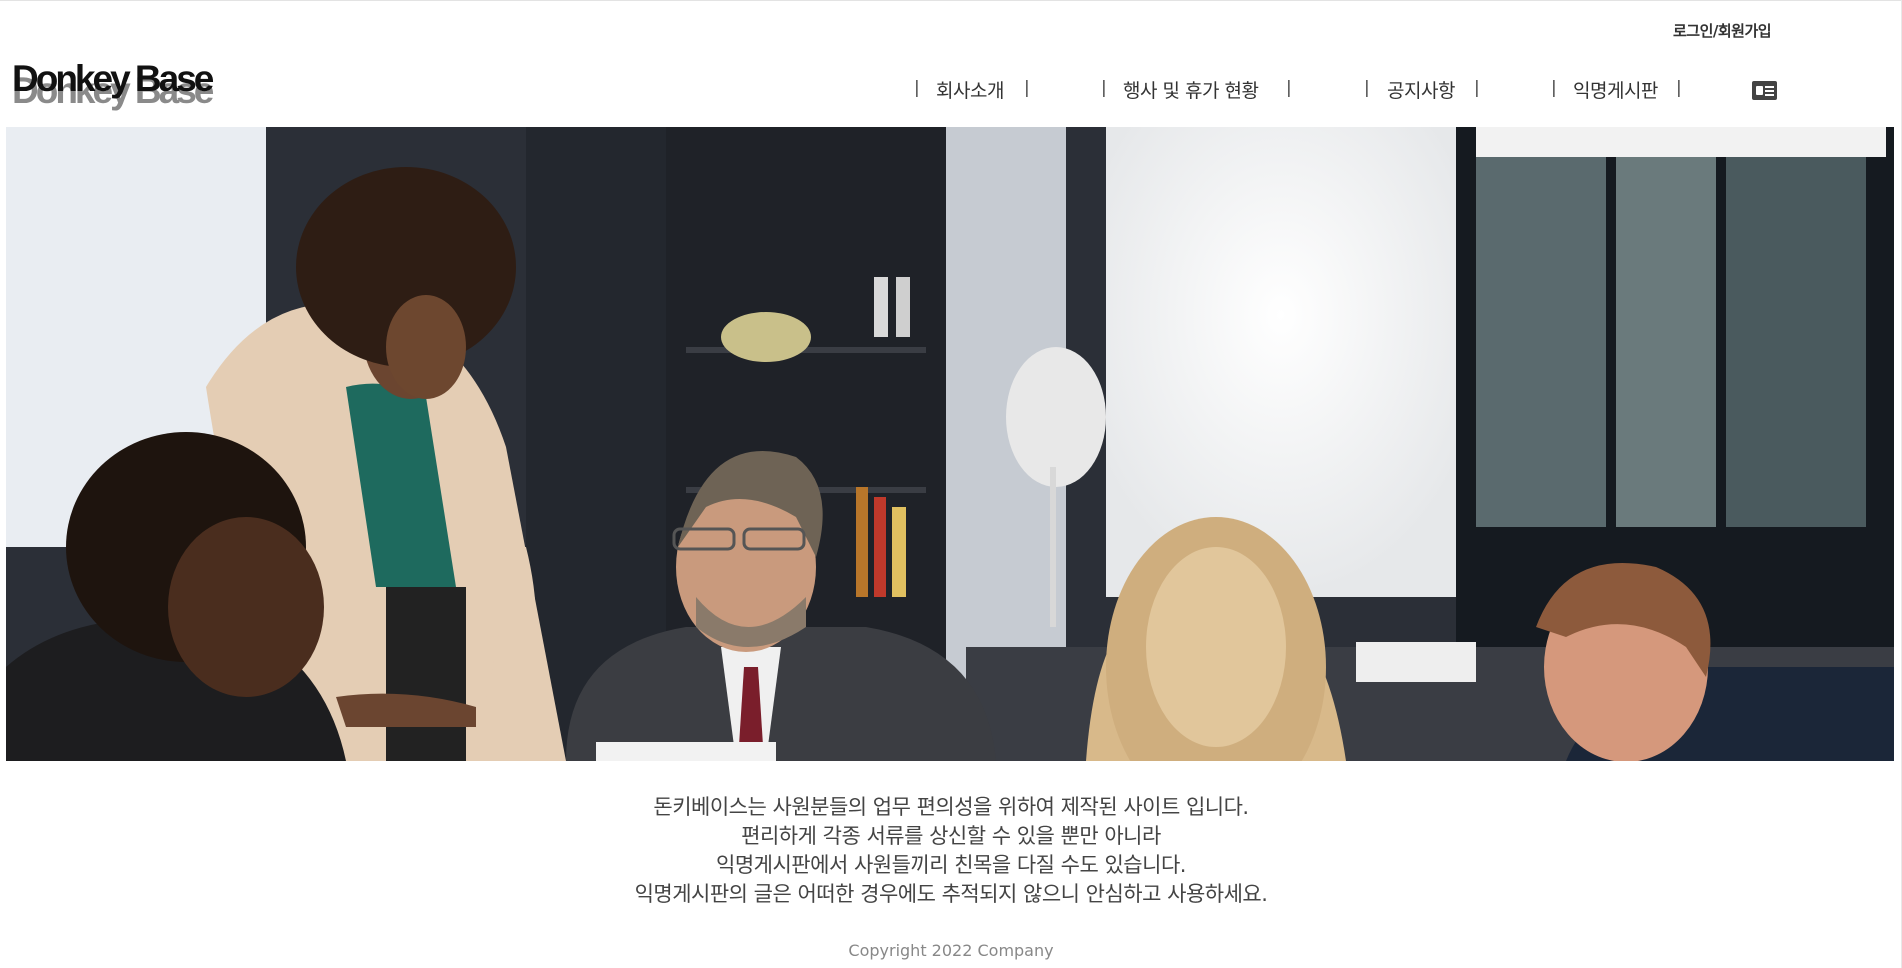 The image size is (1902, 968). I want to click on nav-item-company-intro: 회사소개, so click(970, 89).